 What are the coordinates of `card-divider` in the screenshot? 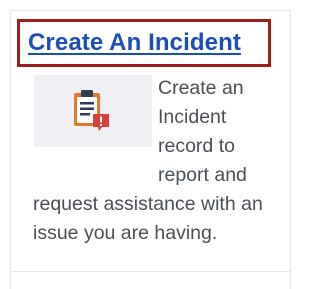 It's located at (150, 271).